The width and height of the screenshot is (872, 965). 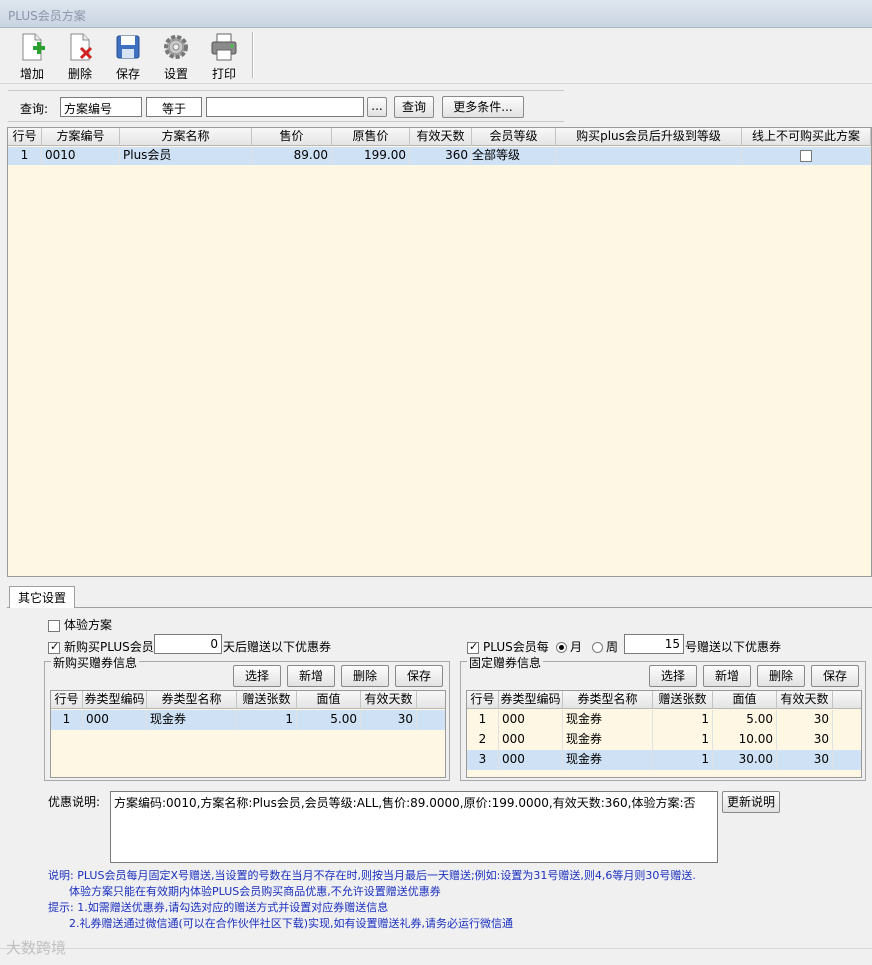 I want to click on cell-offline-only, so click(x=806, y=156).